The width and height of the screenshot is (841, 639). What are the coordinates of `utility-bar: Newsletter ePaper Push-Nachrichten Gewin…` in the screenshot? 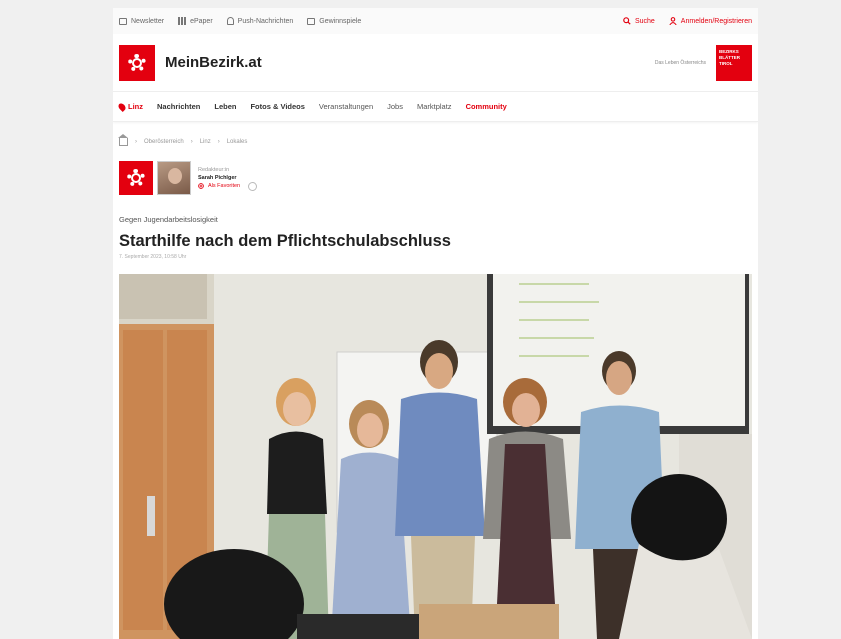 It's located at (435, 21).